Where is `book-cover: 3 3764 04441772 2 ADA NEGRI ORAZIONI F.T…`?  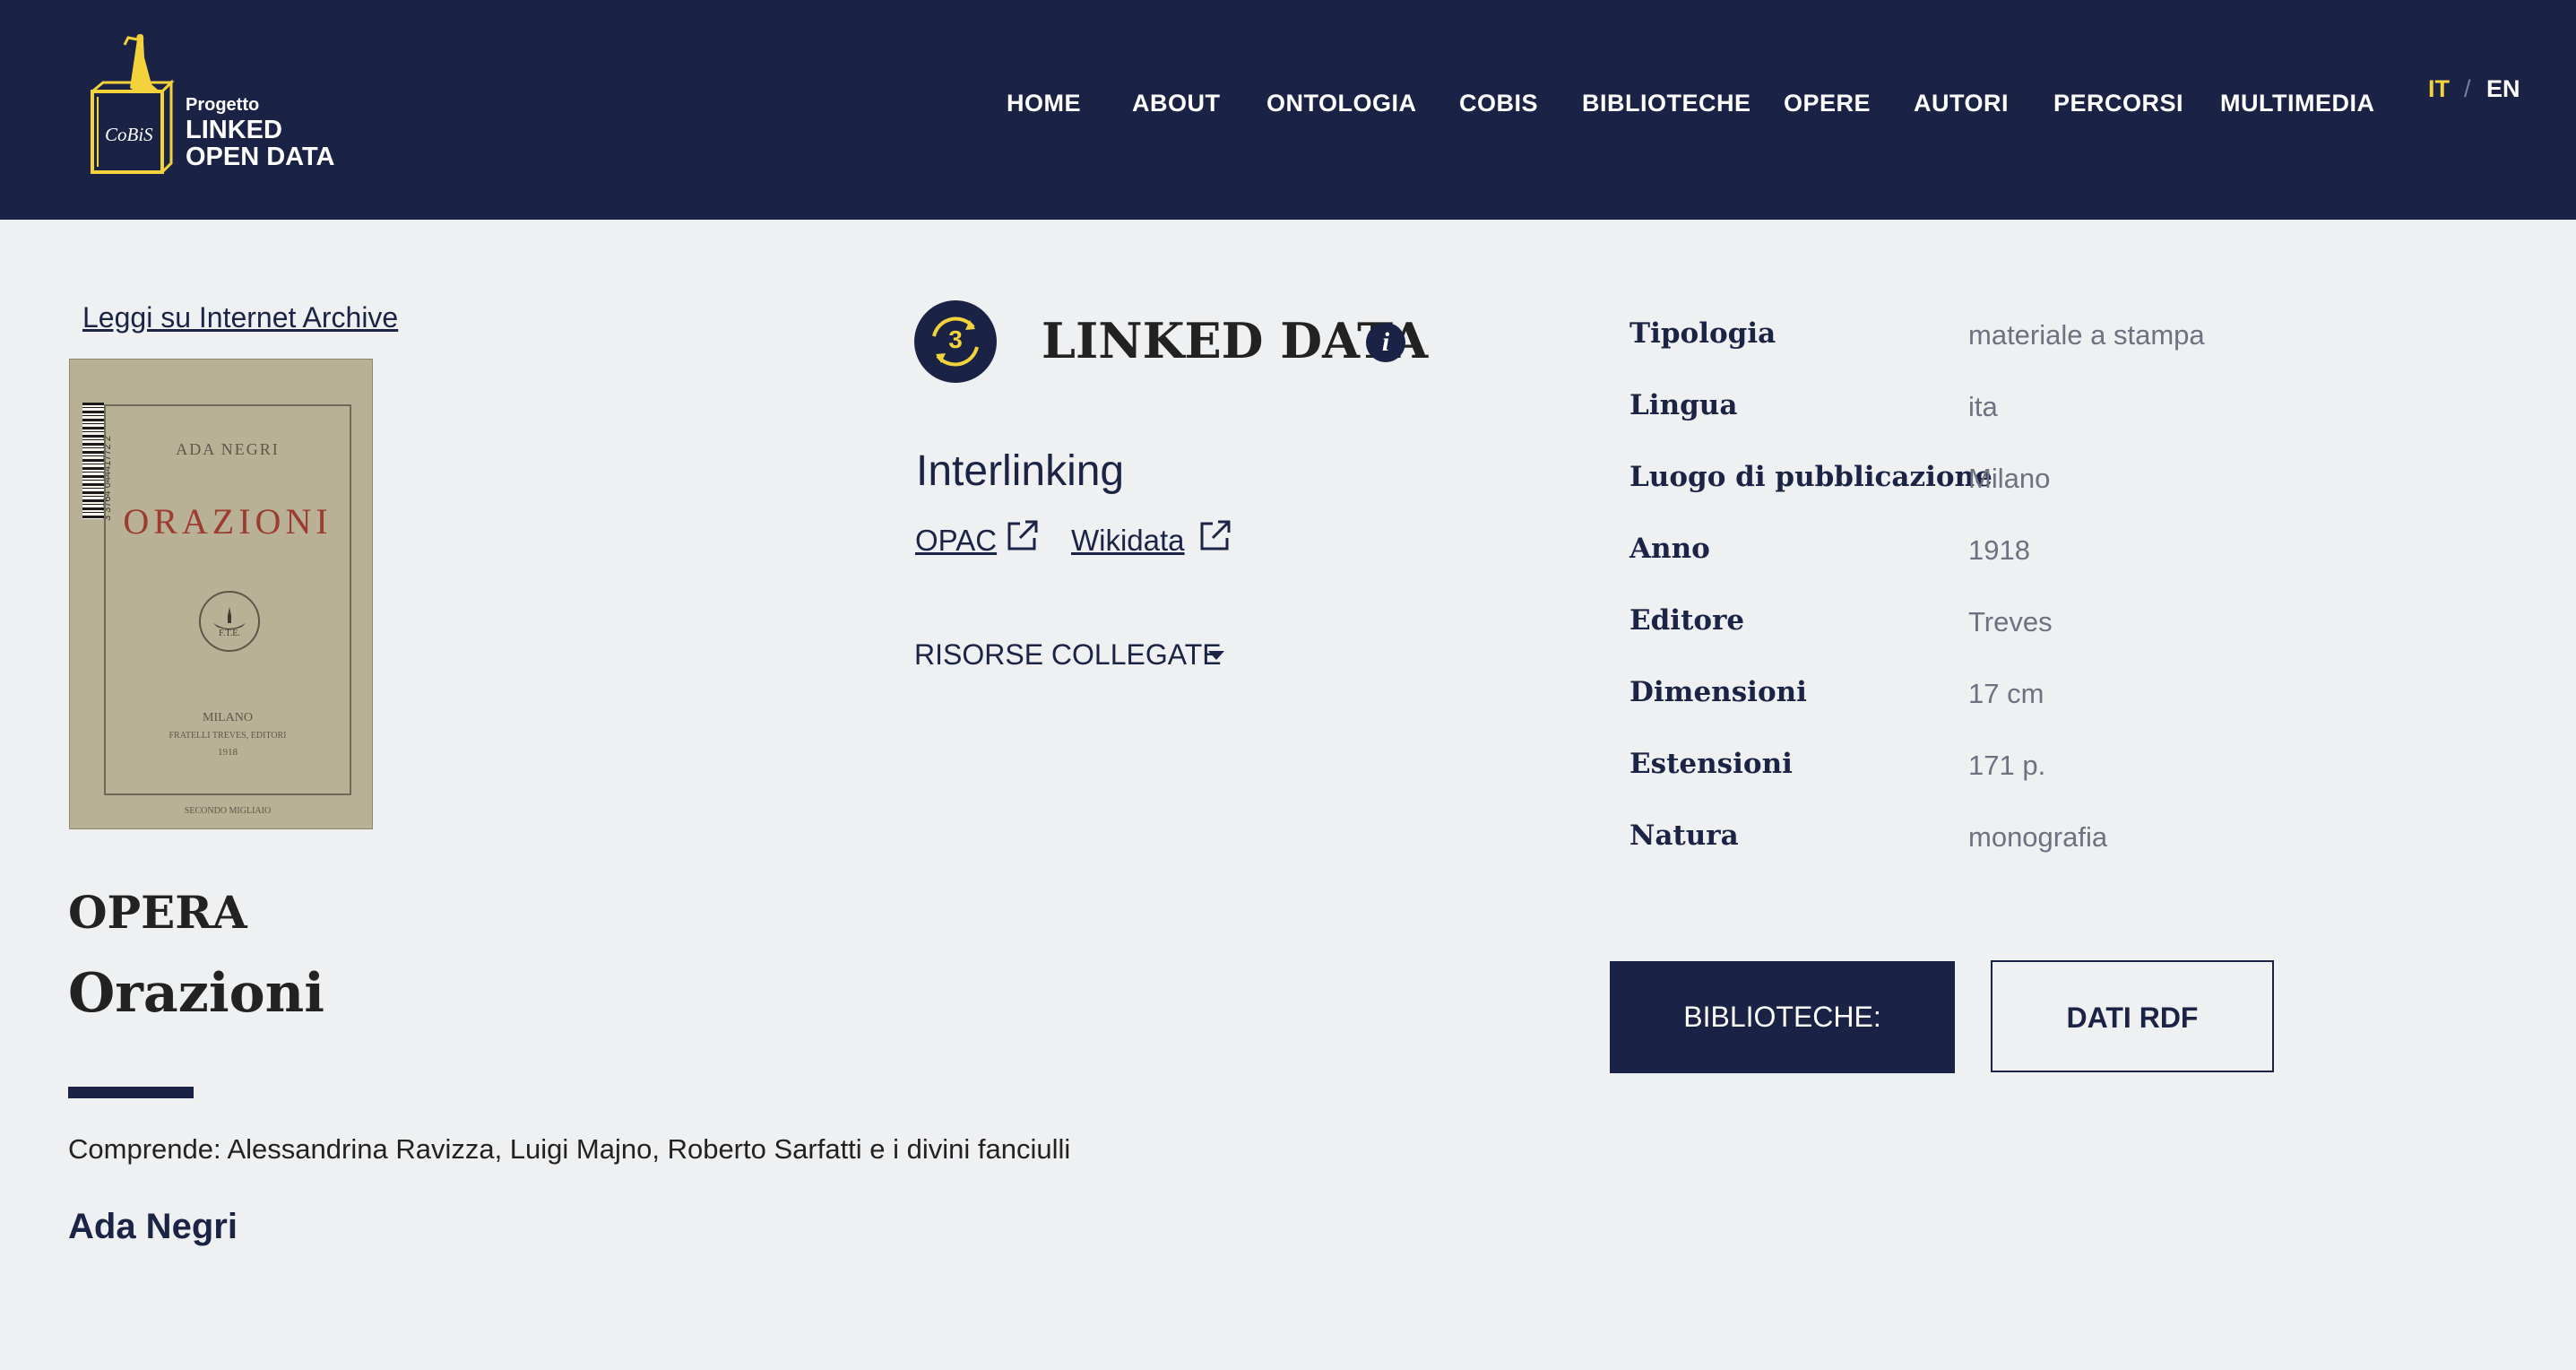
book-cover: 3 3764 04441772 2 ADA NEGRI ORAZIONI F.T… is located at coordinates (221, 594).